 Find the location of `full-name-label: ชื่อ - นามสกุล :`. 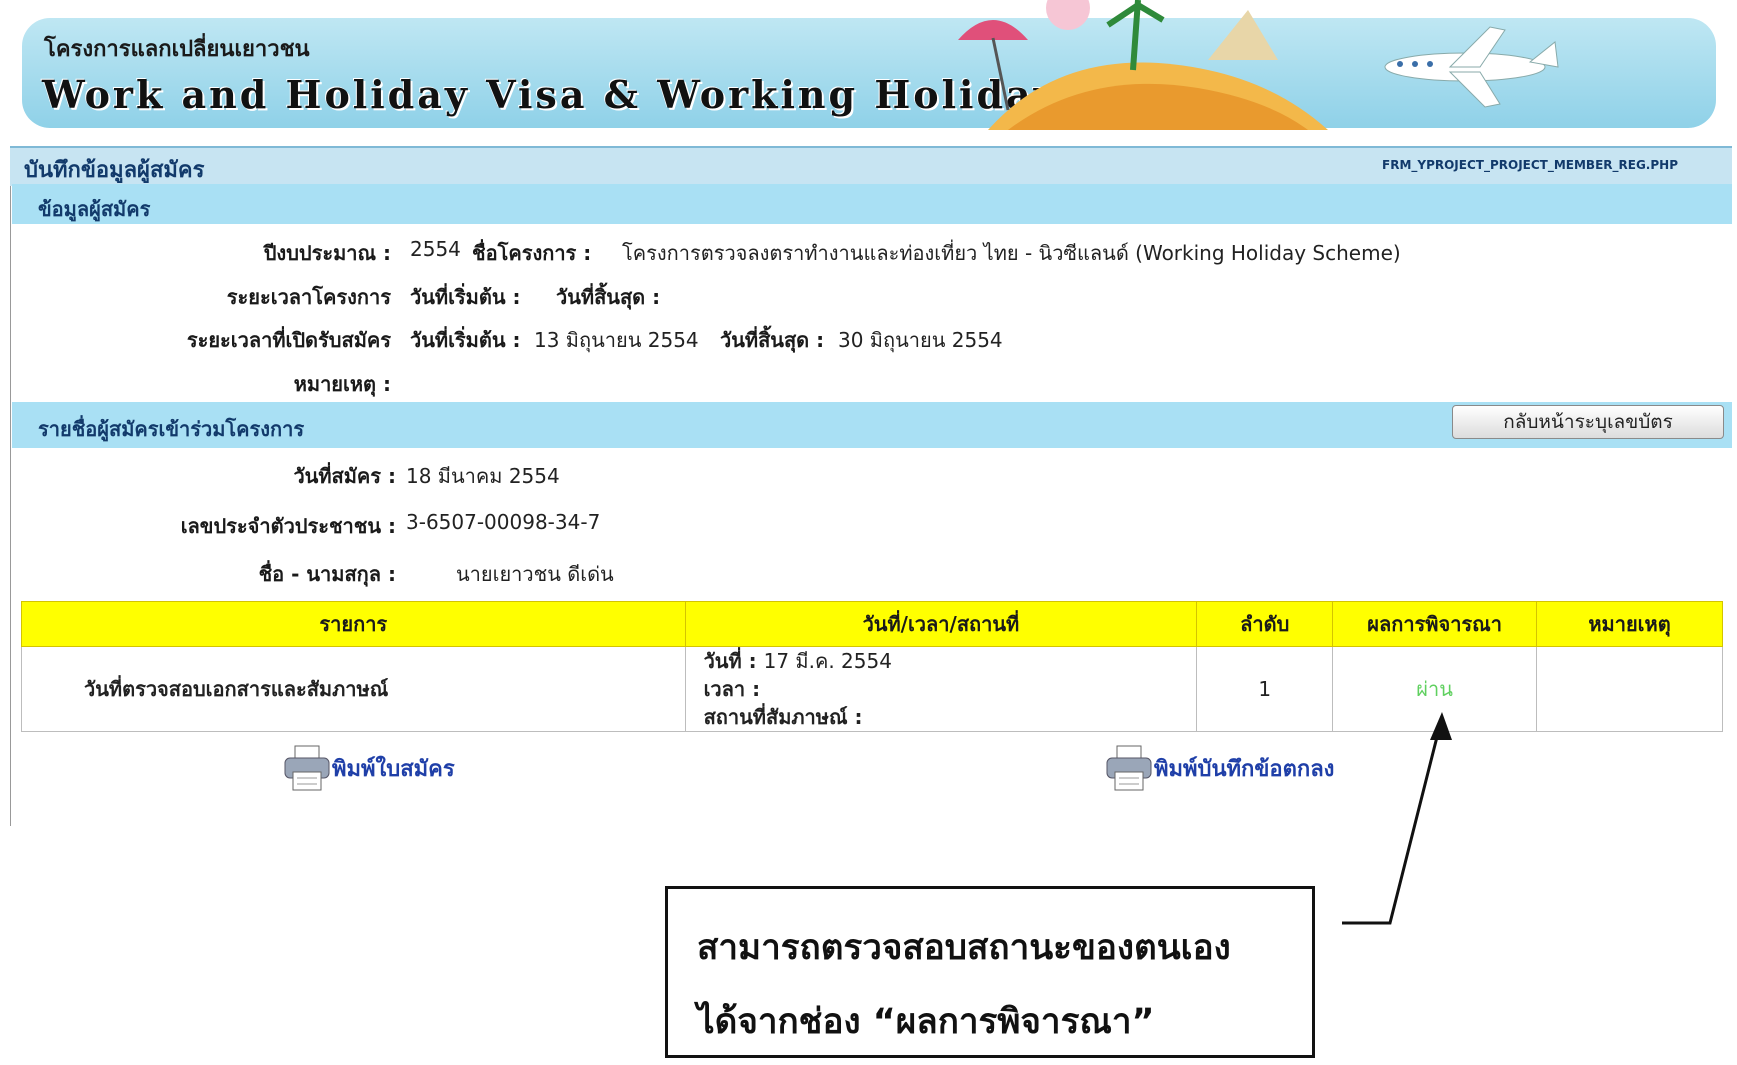

full-name-label: ชื่อ - นามสกุล : is located at coordinates (327, 574).